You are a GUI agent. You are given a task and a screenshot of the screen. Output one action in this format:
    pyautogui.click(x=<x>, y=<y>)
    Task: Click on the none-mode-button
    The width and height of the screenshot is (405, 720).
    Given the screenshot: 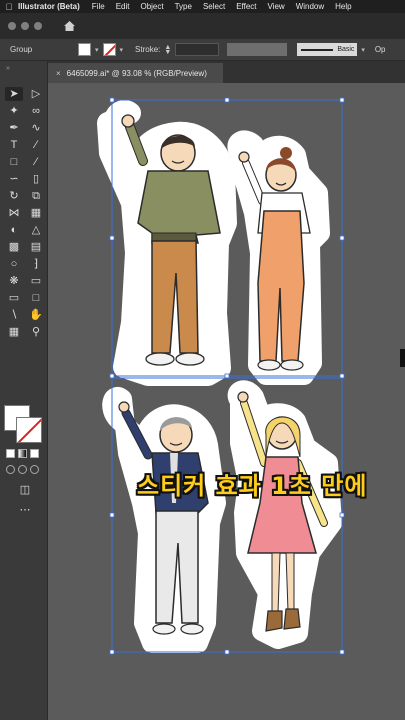 What is the action you would take?
    pyautogui.click(x=34, y=453)
    